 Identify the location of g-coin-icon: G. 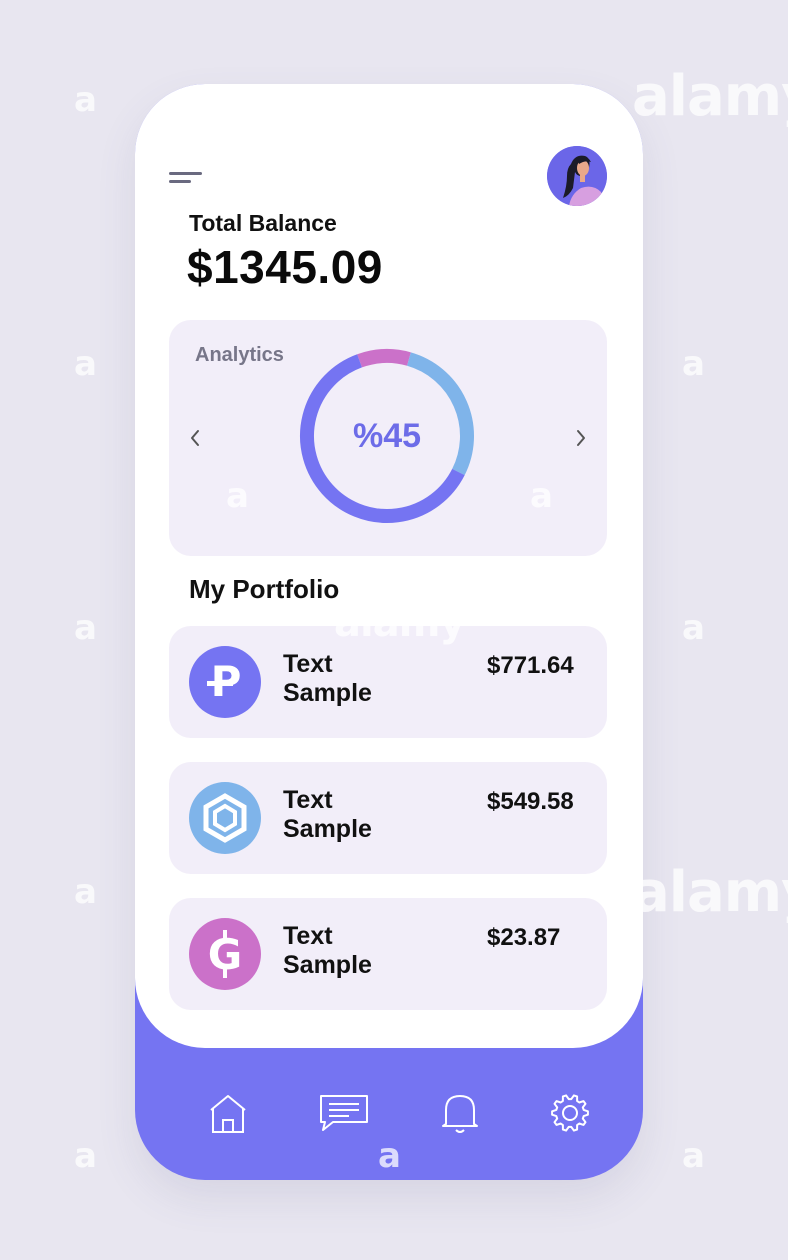
(225, 954).